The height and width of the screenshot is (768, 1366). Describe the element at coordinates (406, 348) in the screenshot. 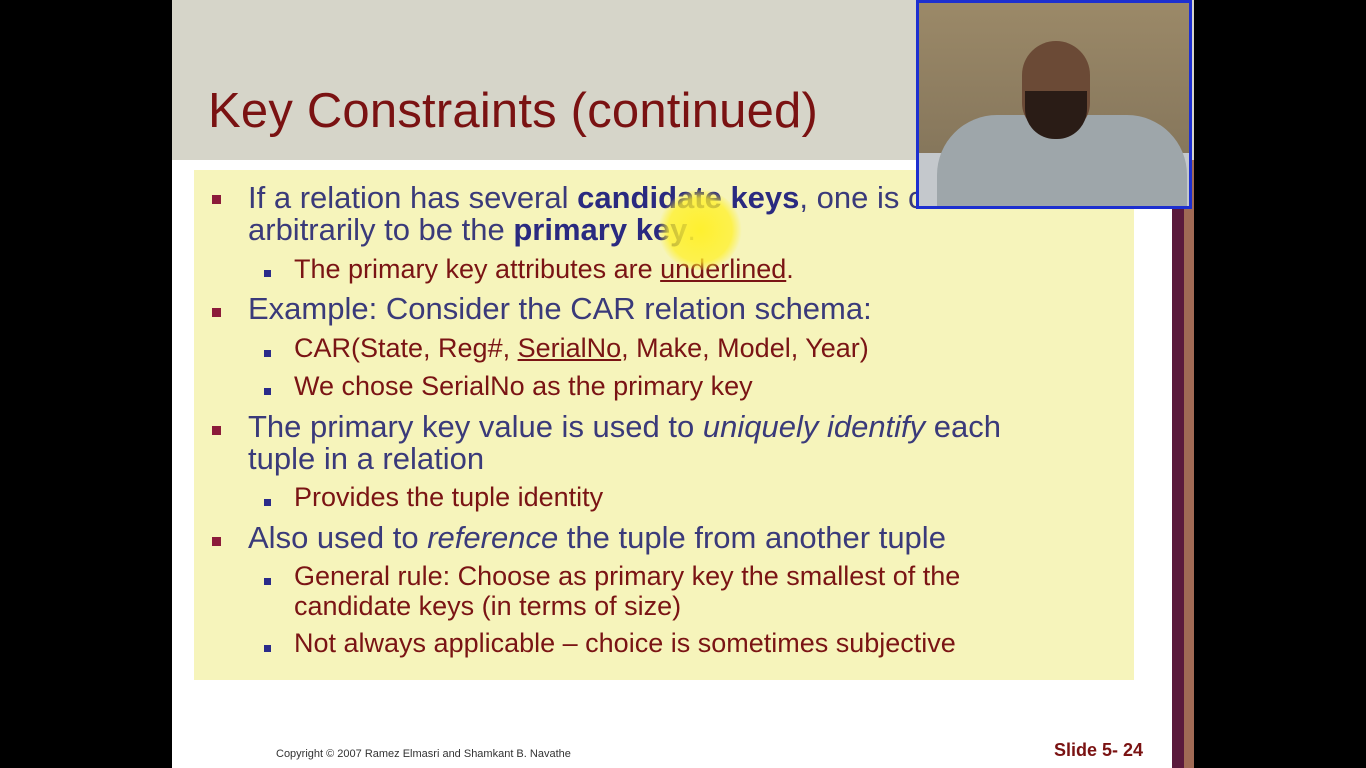

I see `text: CAR(State, Reg#,` at that location.